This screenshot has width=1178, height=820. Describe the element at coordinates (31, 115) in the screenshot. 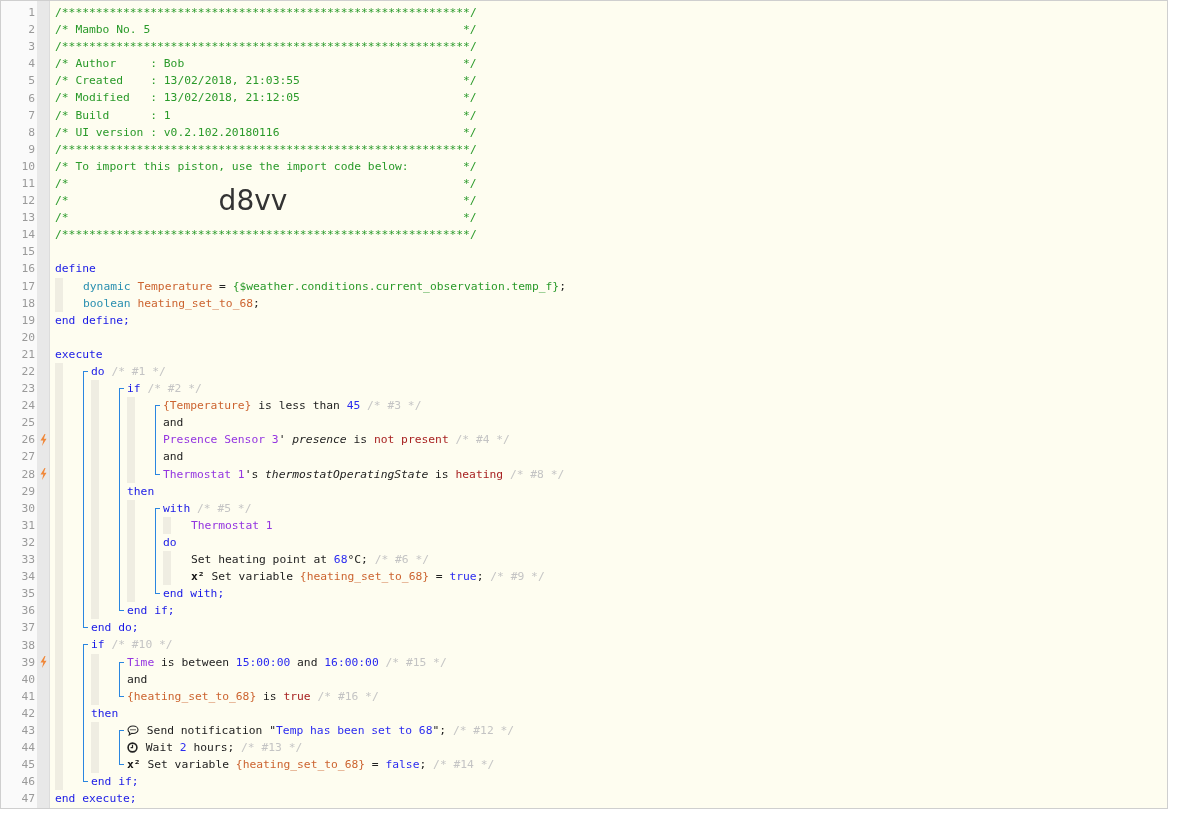

I see `line-number: 7` at that location.